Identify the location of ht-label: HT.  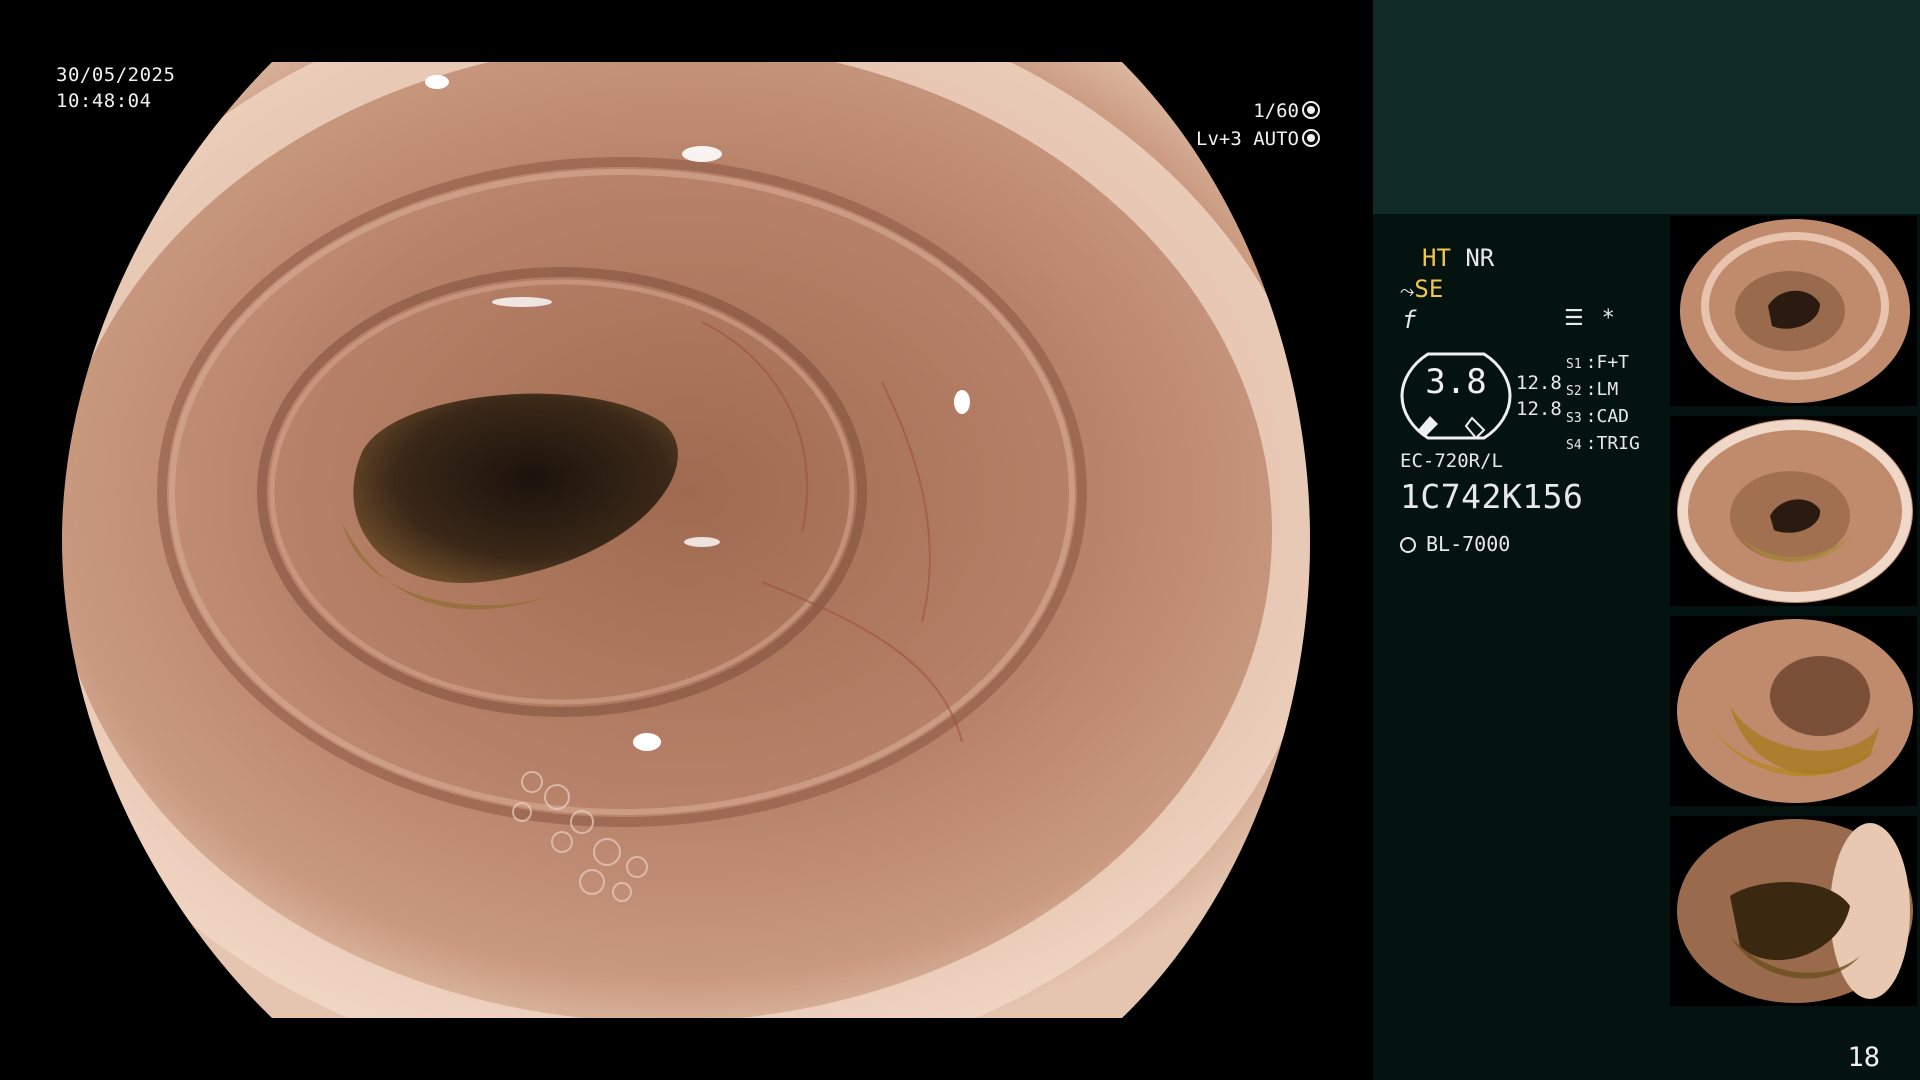
(1436, 258).